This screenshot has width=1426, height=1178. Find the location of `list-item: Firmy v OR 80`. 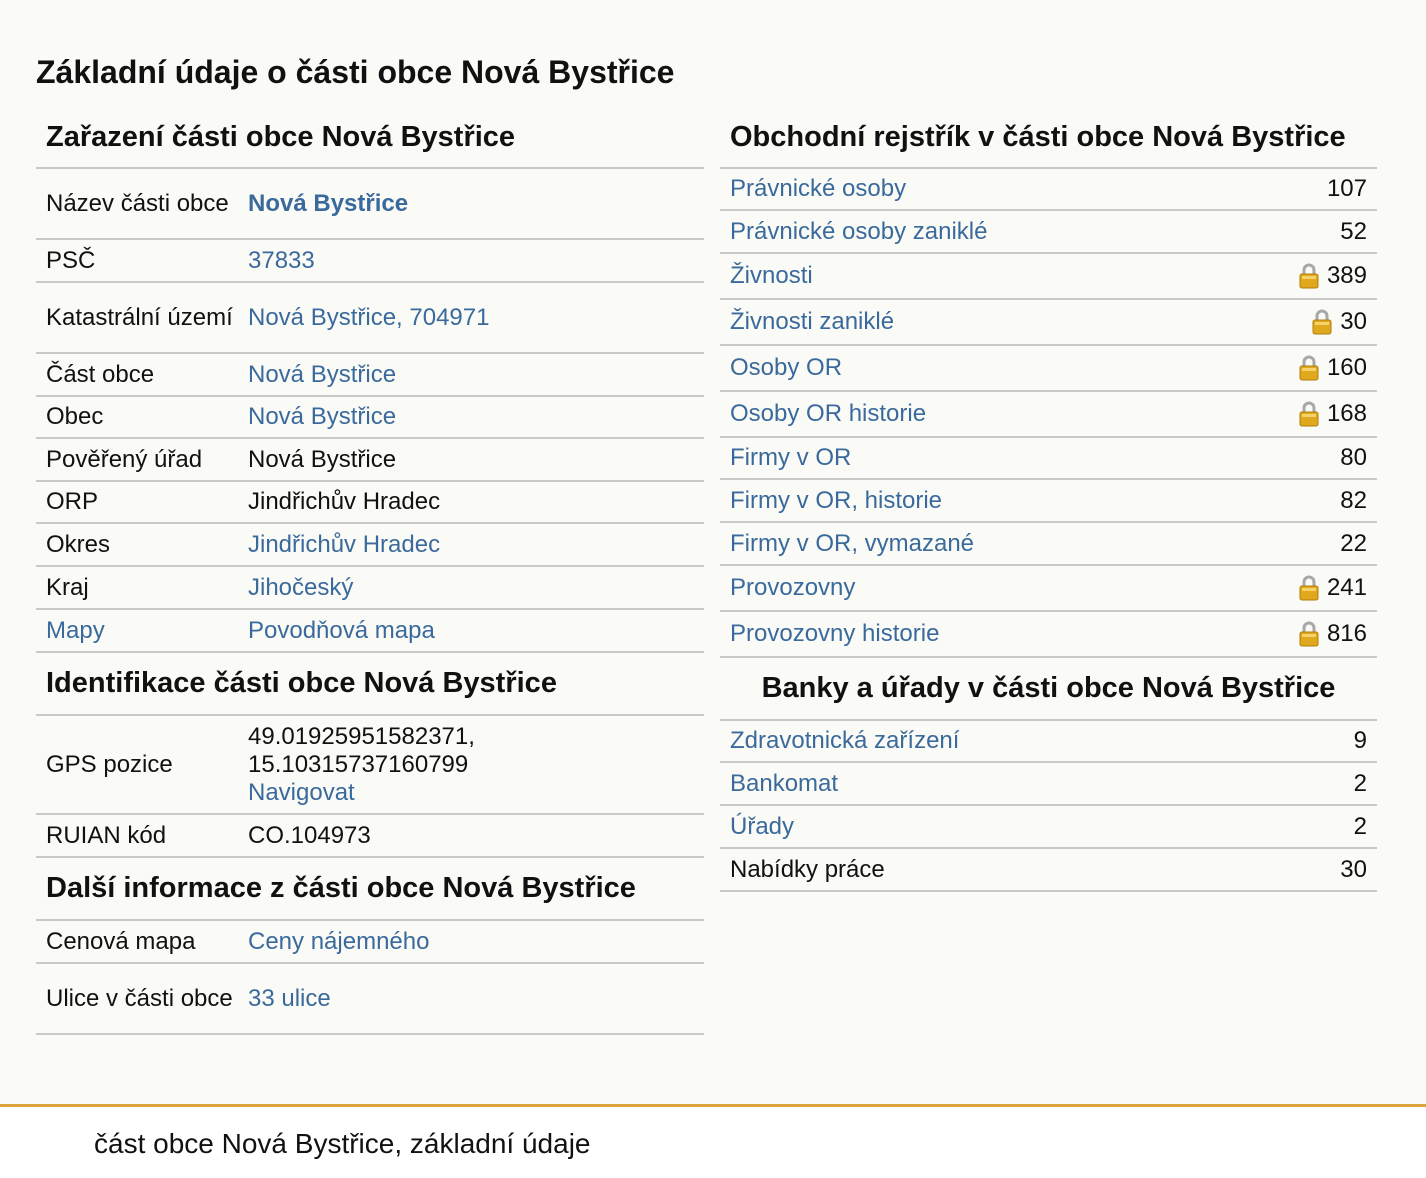

list-item: Firmy v OR 80 is located at coordinates (1048, 459).